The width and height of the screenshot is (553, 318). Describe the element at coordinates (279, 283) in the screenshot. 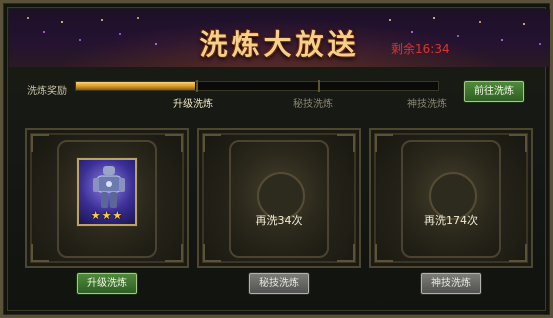

I see `secret-refine-button: 秘技洗炼` at that location.